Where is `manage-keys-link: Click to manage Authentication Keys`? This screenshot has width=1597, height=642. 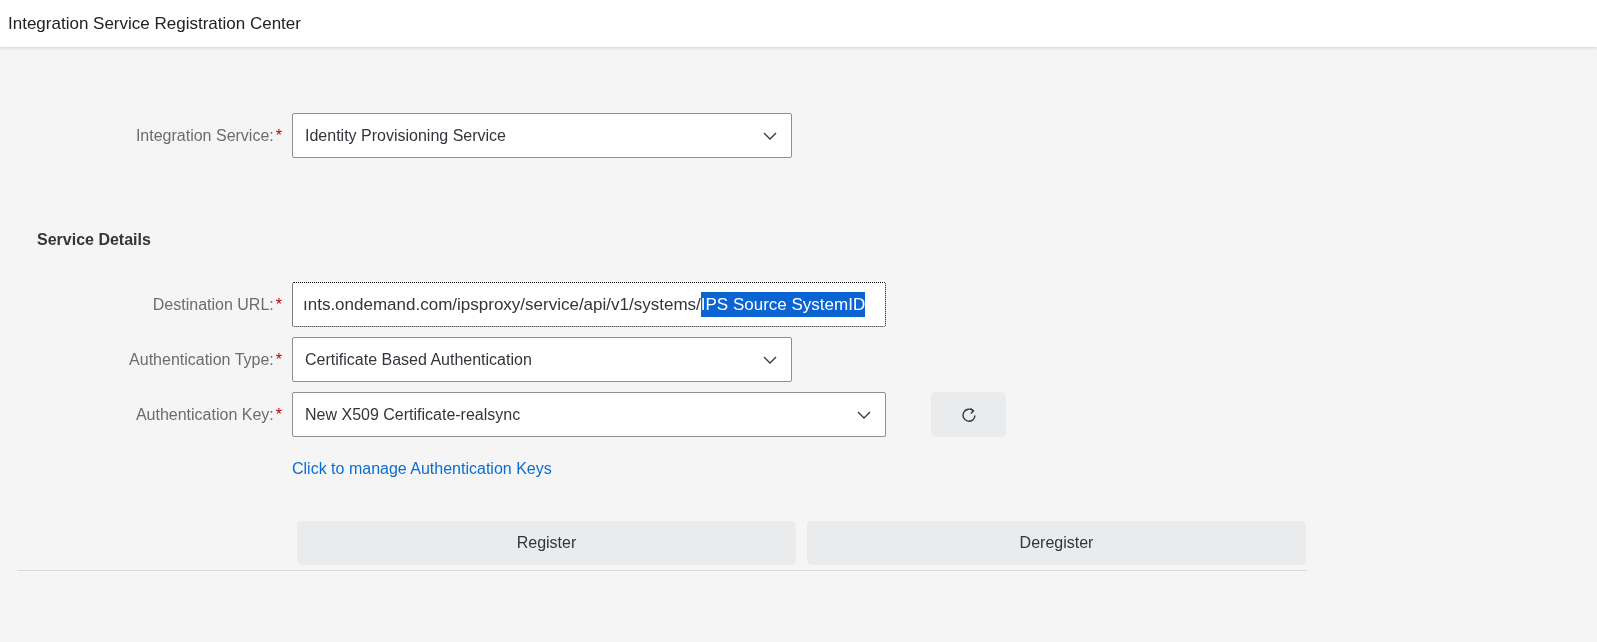
manage-keys-link: Click to manage Authentication Keys is located at coordinates (422, 468).